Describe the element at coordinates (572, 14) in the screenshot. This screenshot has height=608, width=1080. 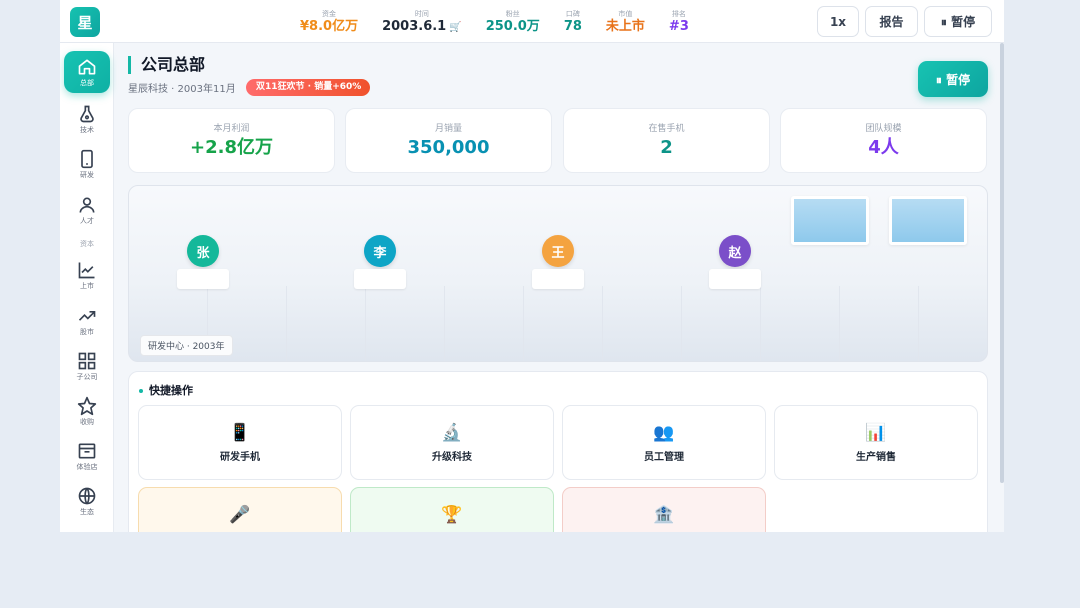
I see `stat-label: 口碑` at that location.